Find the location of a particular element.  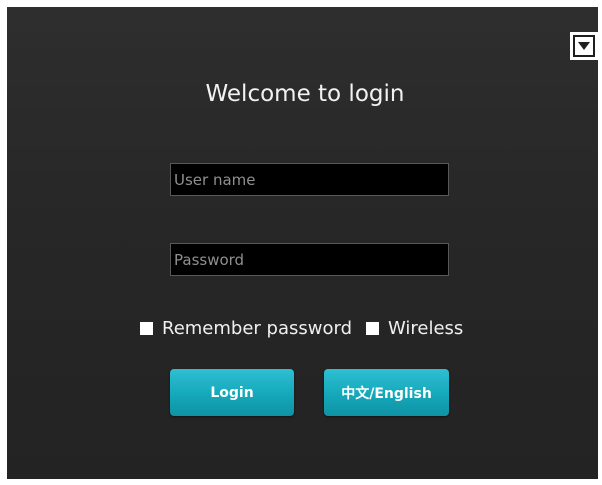

login-options: Remember password Wireless is located at coordinates (301, 328).